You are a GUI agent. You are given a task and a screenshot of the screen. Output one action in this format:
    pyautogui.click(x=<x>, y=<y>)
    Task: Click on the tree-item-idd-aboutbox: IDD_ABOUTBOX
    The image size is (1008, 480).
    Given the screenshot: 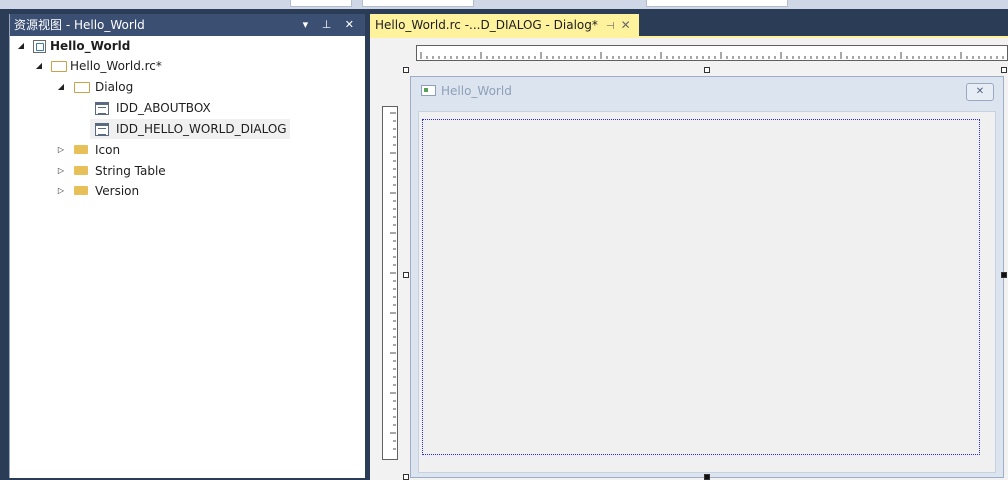 What is the action you would take?
    pyautogui.click(x=187, y=108)
    